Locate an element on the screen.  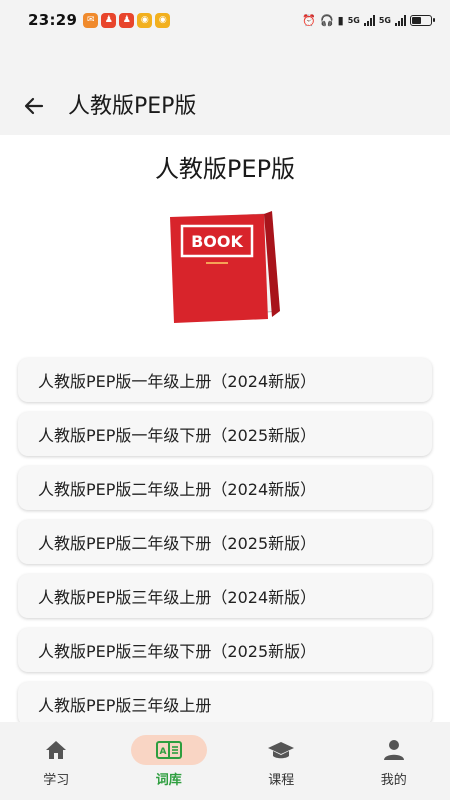
wordbook-icon: A is located at coordinates (168, 750).